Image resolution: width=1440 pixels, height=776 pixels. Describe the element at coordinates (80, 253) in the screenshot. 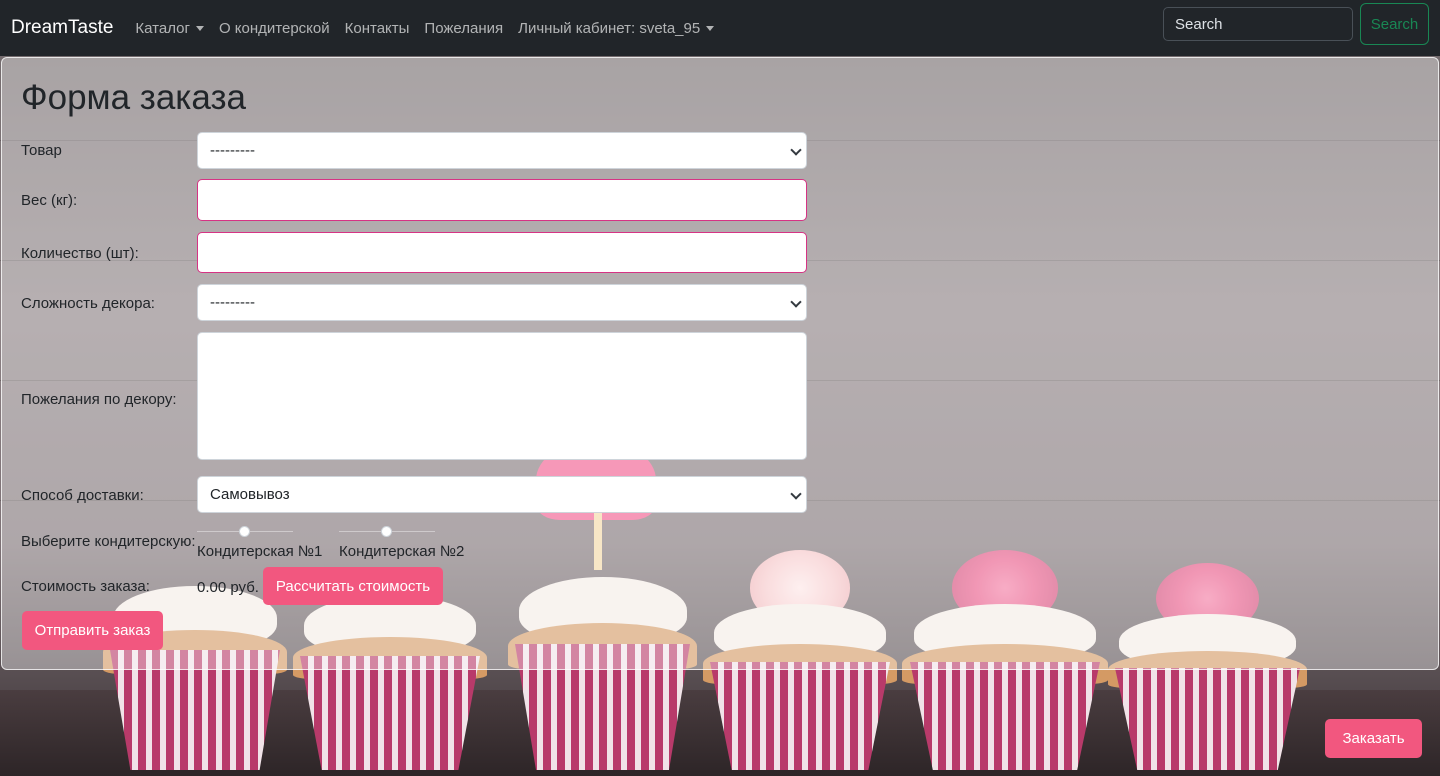

I see `quantity-label: Количество (шт):` at that location.